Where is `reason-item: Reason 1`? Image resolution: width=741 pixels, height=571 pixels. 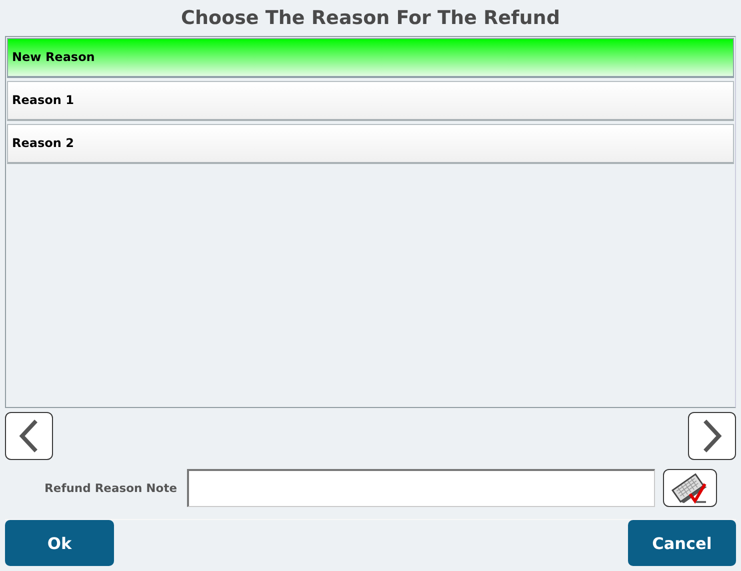
reason-item: Reason 1 is located at coordinates (370, 100).